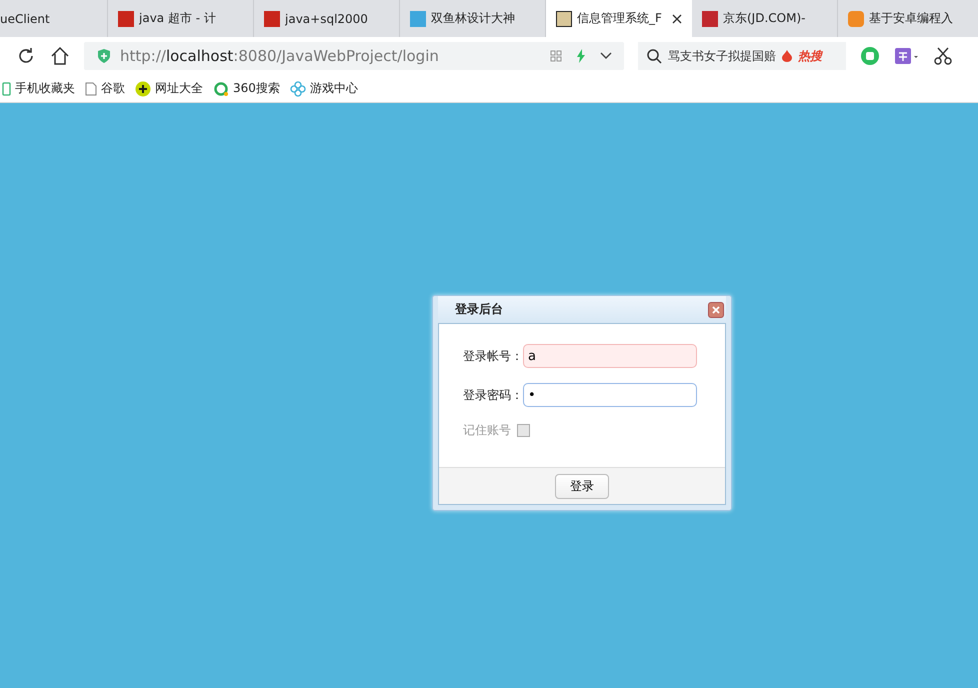 This screenshot has height=688, width=978. What do you see at coordinates (169, 88) in the screenshot?
I see `bookmark-item: 网址大全` at bounding box center [169, 88].